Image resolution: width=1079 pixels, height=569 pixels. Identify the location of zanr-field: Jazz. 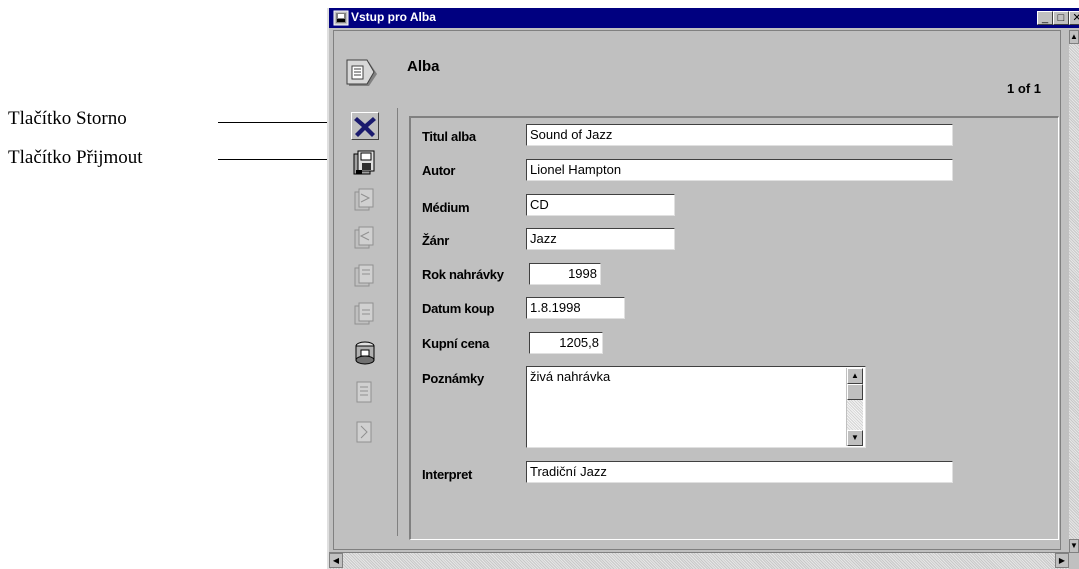
(600, 239).